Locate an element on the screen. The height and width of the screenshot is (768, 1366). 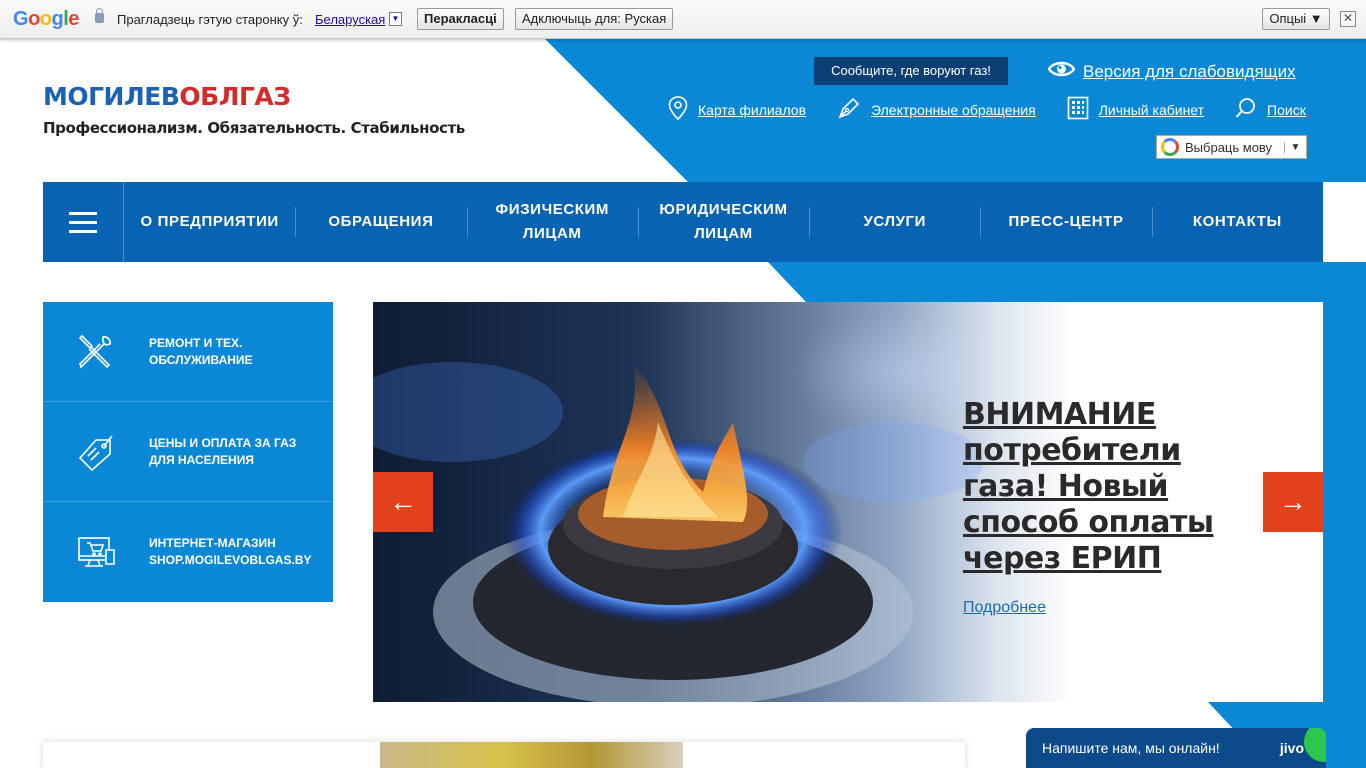
lock-icon is located at coordinates (99, 15).